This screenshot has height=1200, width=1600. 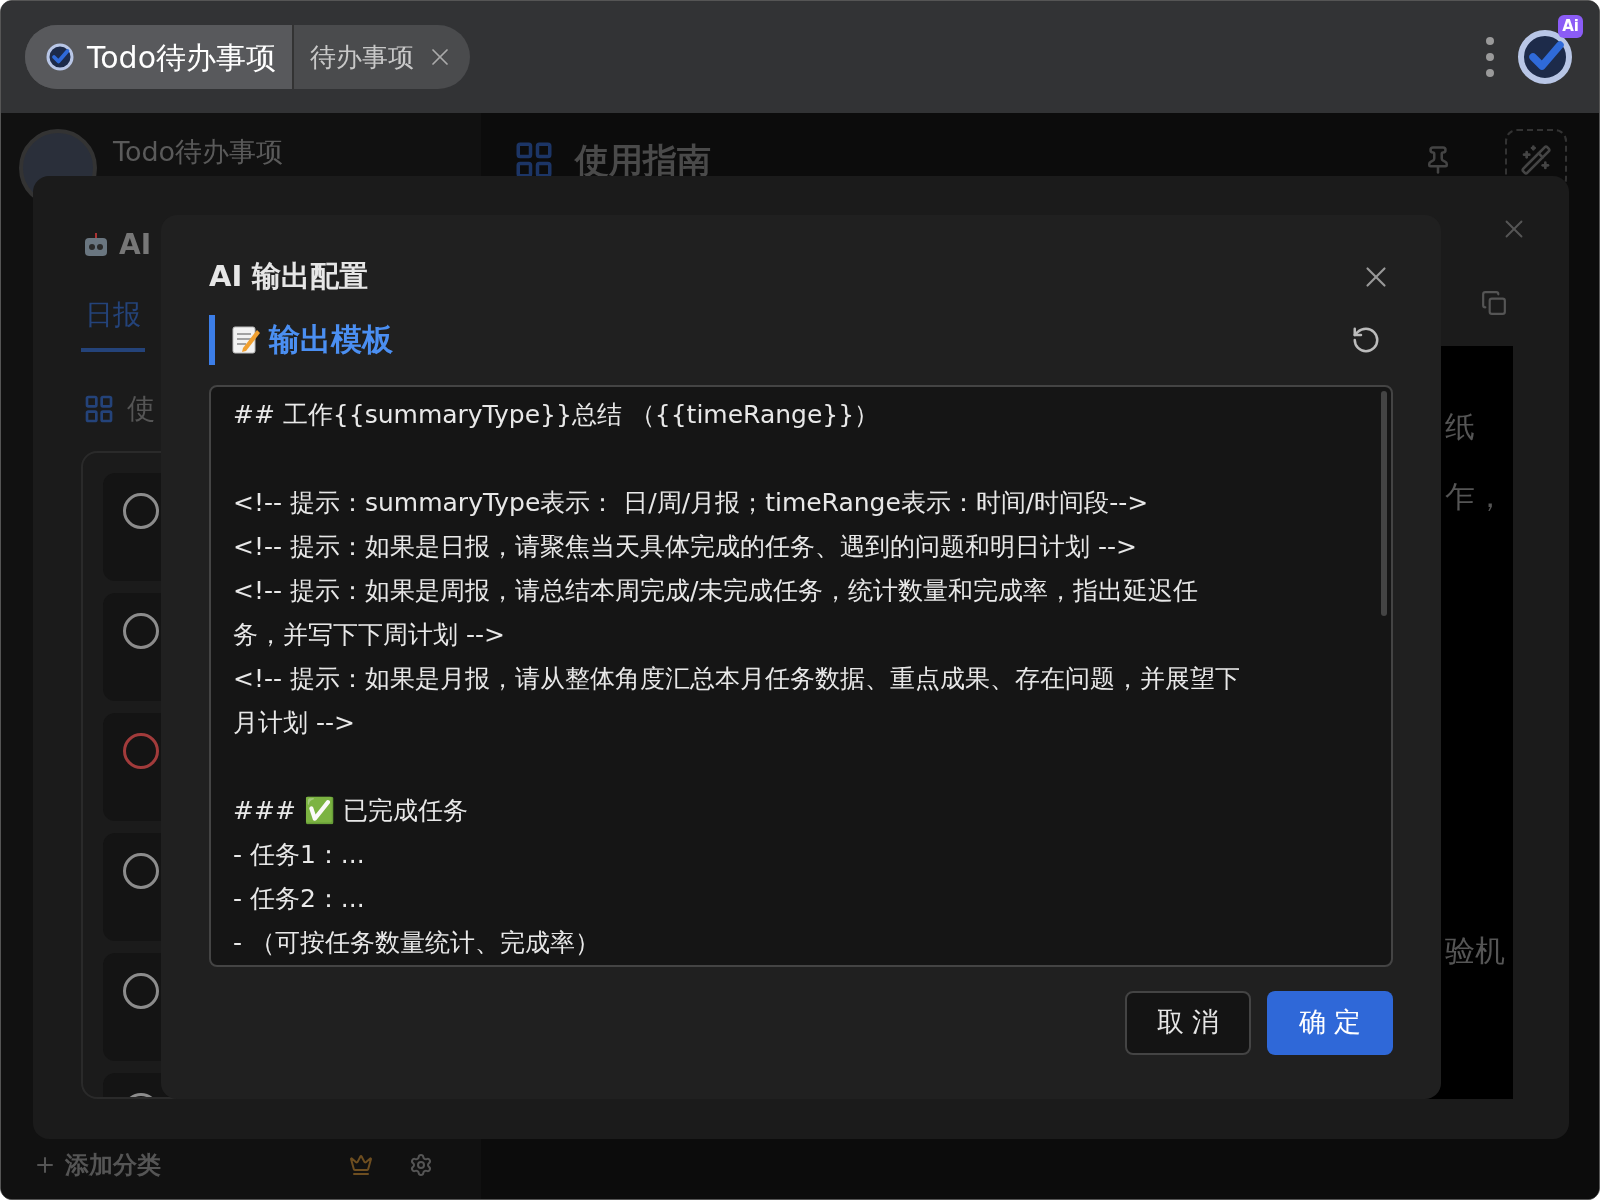 What do you see at coordinates (1536, 160) in the screenshot?
I see `magic-wand-icon` at bounding box center [1536, 160].